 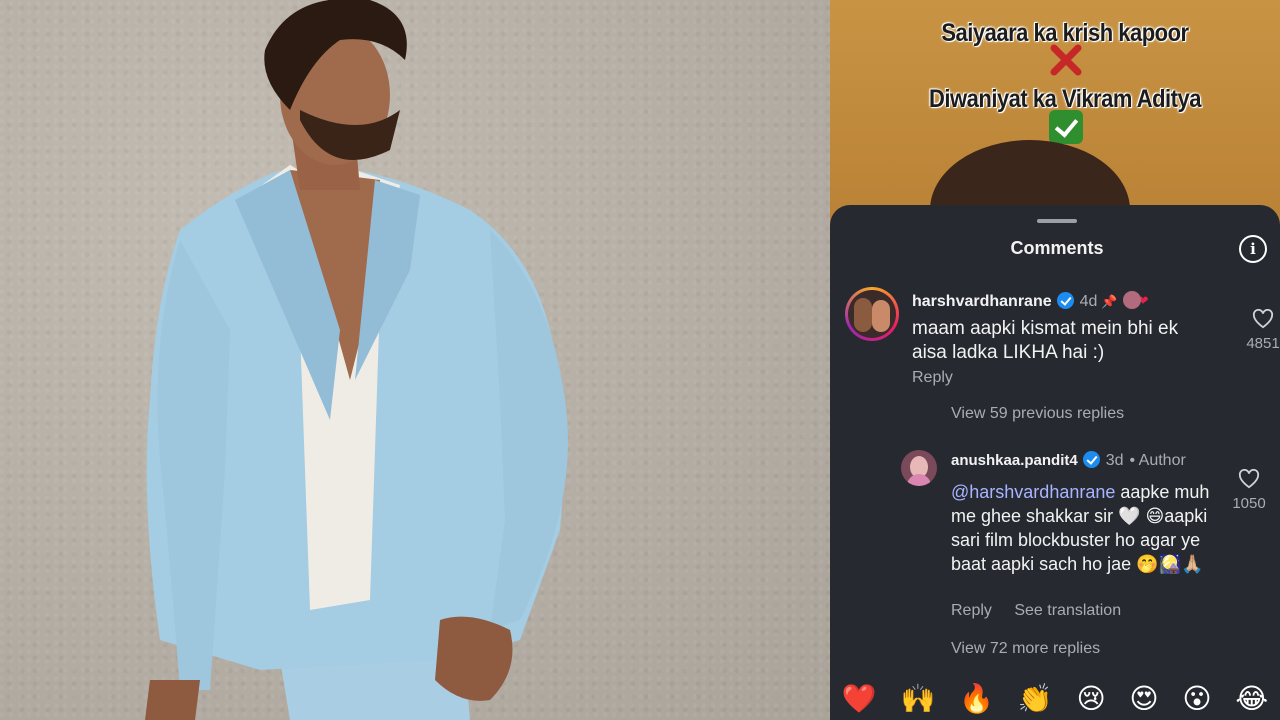 What do you see at coordinates (1259, 330) in the screenshot?
I see `like-control: 4851` at bounding box center [1259, 330].